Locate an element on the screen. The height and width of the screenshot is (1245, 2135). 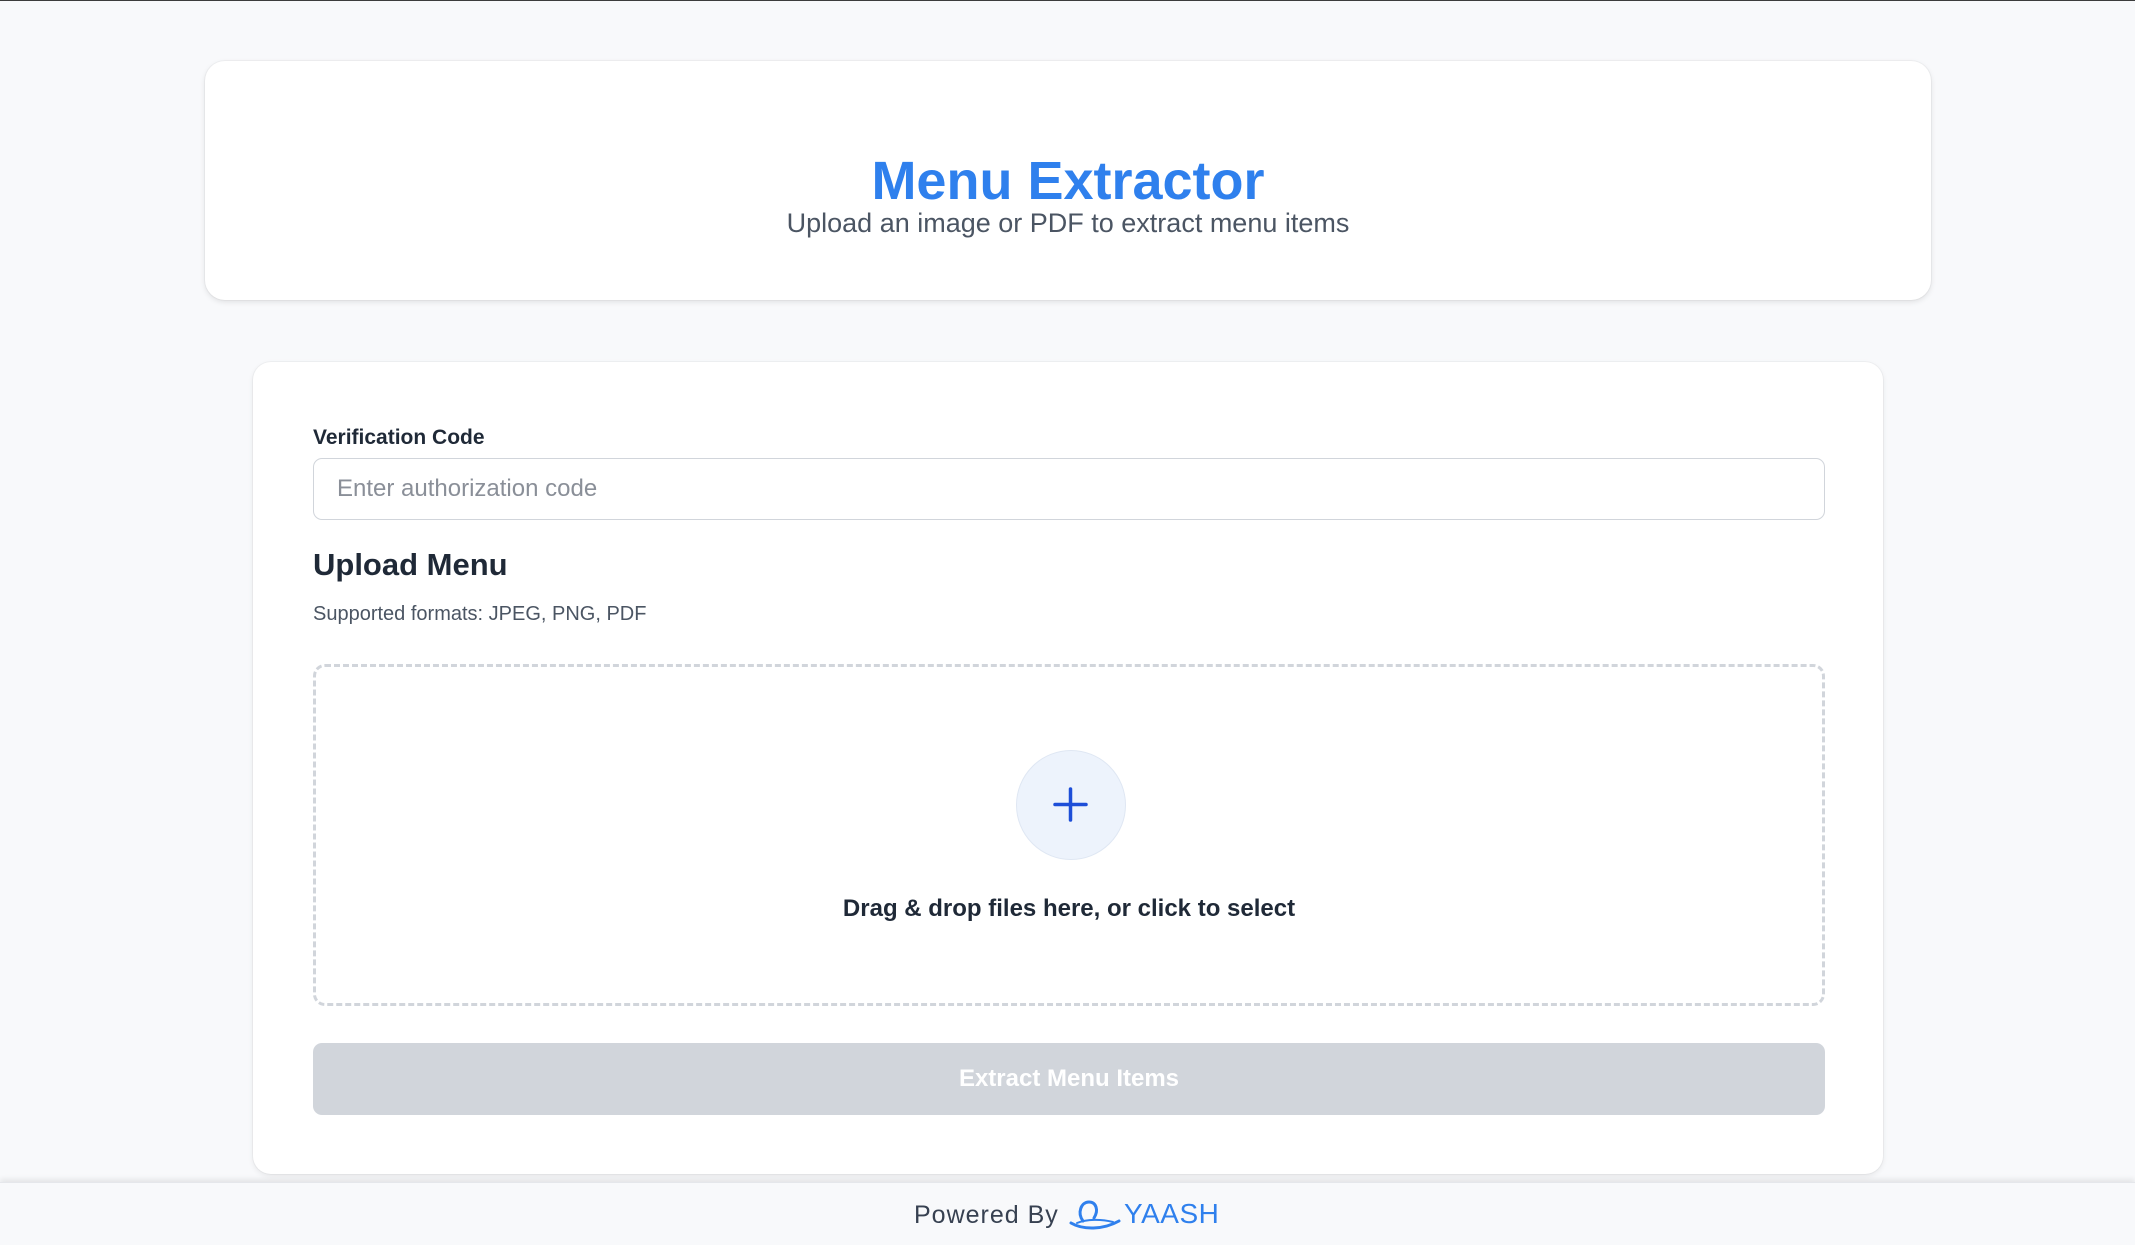
plus-icon is located at coordinates (1070, 804).